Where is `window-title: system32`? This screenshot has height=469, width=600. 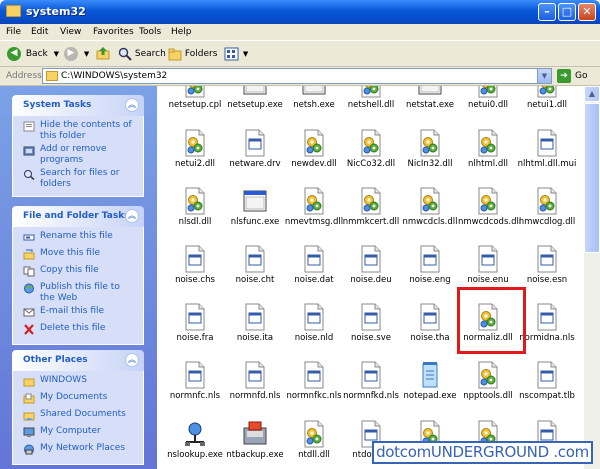 window-title: system32 is located at coordinates (56, 11).